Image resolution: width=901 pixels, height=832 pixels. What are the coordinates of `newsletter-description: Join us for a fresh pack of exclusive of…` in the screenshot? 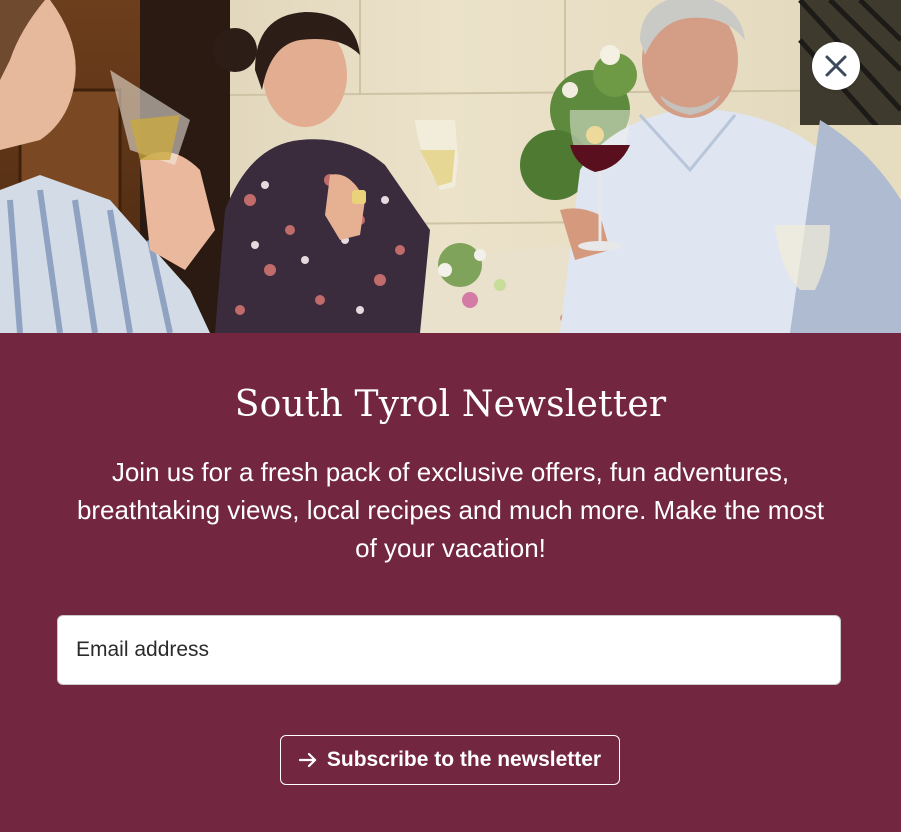 It's located at (450, 510).